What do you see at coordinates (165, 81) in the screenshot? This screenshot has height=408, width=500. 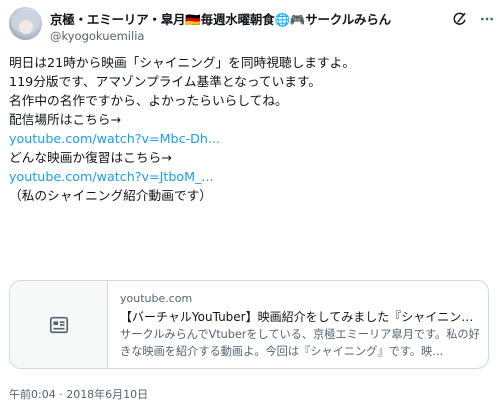 I see `tweet-line: 119分版です、アマゾンプライム基準となっています。` at bounding box center [165, 81].